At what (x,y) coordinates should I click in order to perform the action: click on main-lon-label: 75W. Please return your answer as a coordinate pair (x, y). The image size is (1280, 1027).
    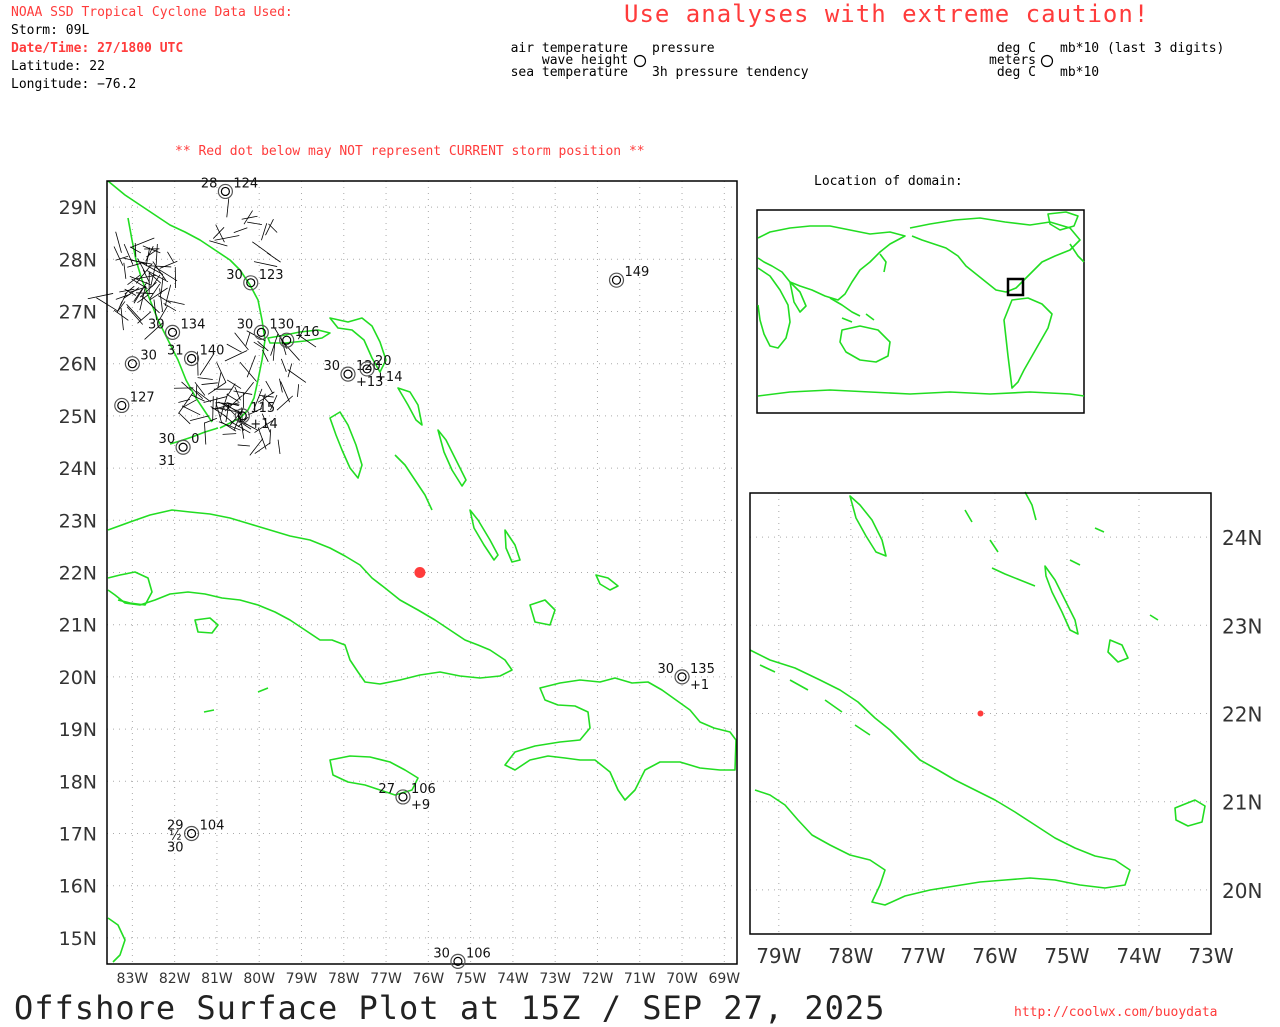
    Looking at the image, I should click on (471, 979).